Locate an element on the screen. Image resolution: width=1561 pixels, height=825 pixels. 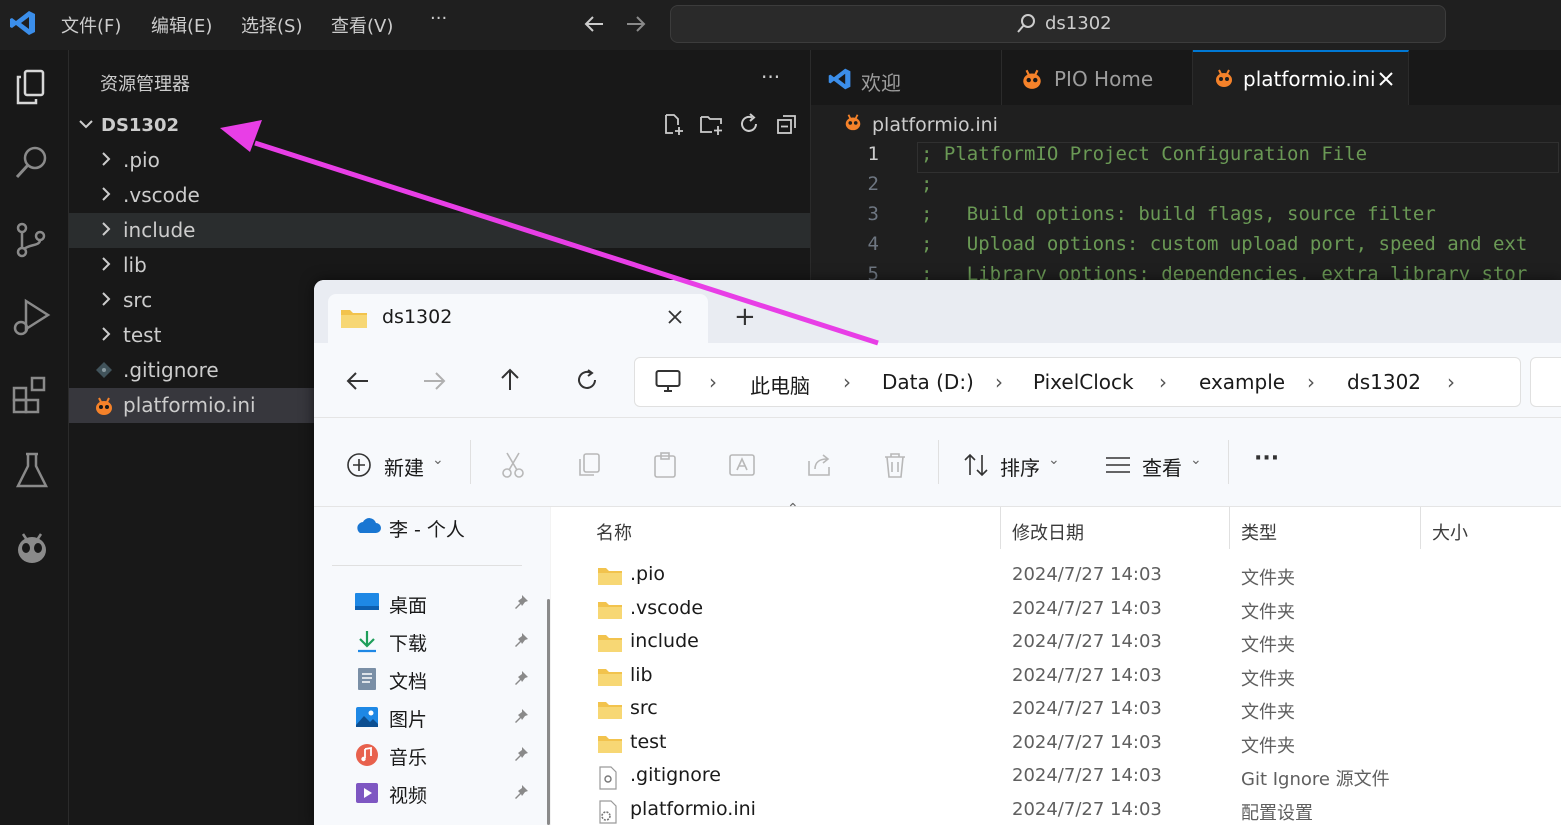
annotation-arrow is located at coordinates (549, 233).